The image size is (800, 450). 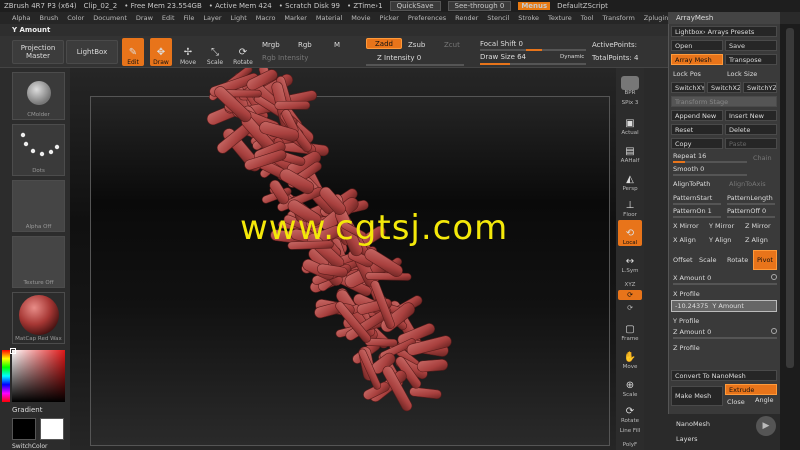 What do you see at coordinates (48, 18) in the screenshot?
I see `menu-brush: Brush` at bounding box center [48, 18].